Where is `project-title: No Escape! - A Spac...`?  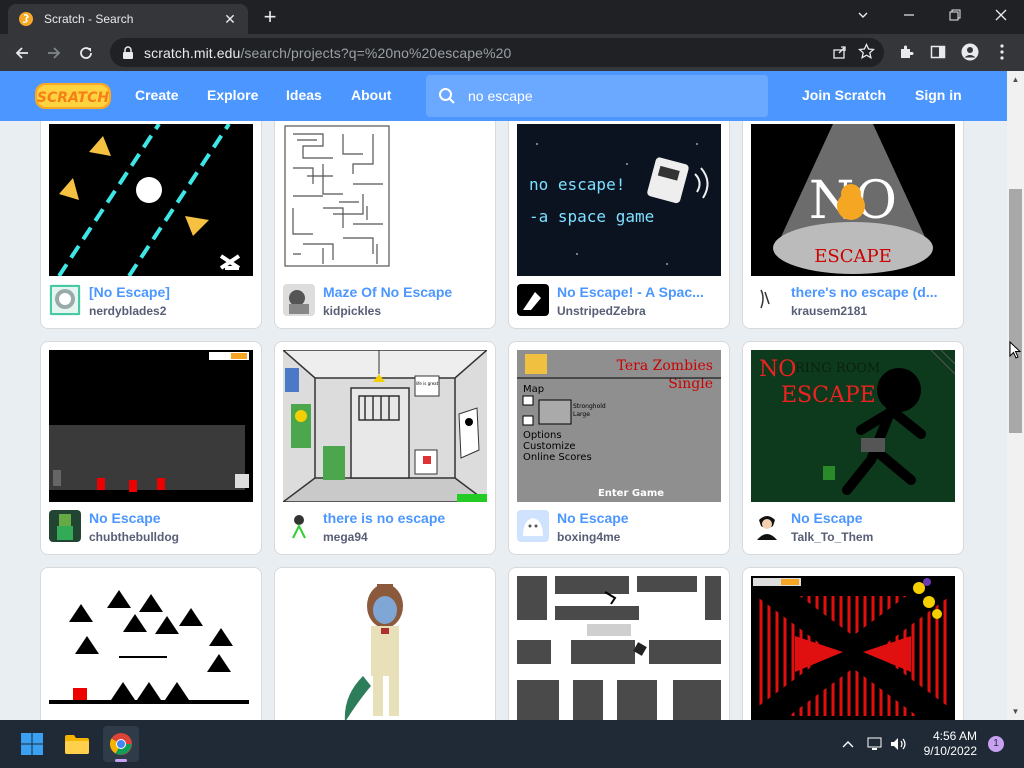
project-title: No Escape! - A Spac... is located at coordinates (639, 292).